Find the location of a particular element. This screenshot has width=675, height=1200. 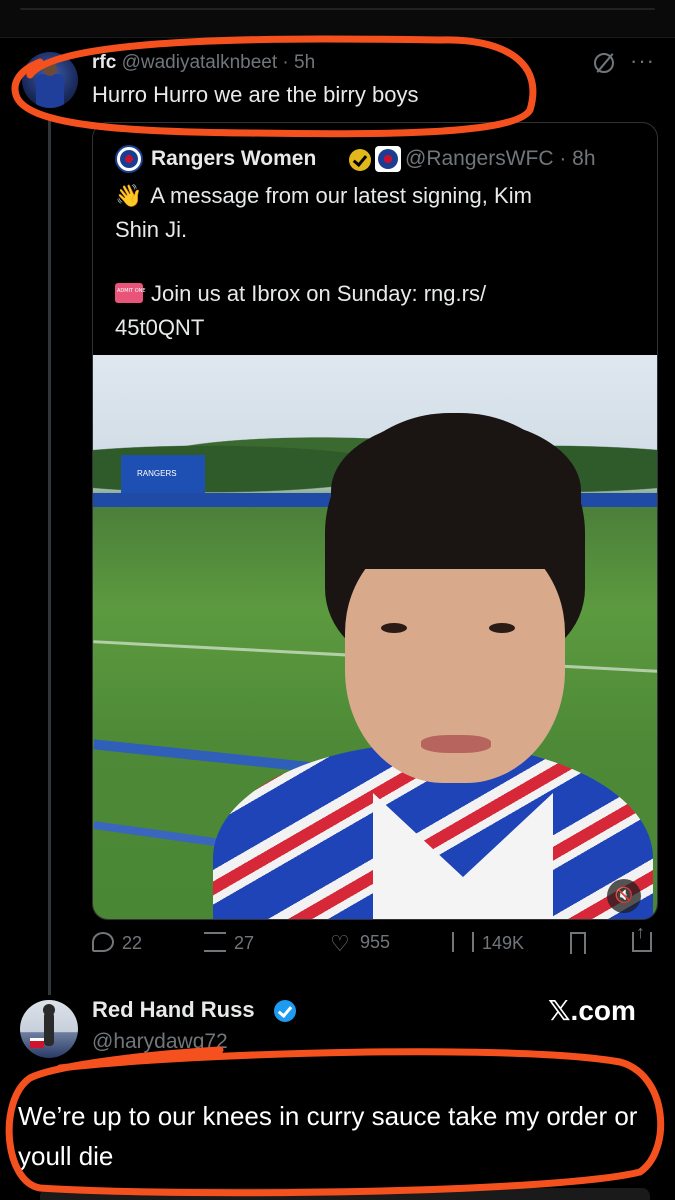

avatar-statue is located at coordinates (49, 1025).